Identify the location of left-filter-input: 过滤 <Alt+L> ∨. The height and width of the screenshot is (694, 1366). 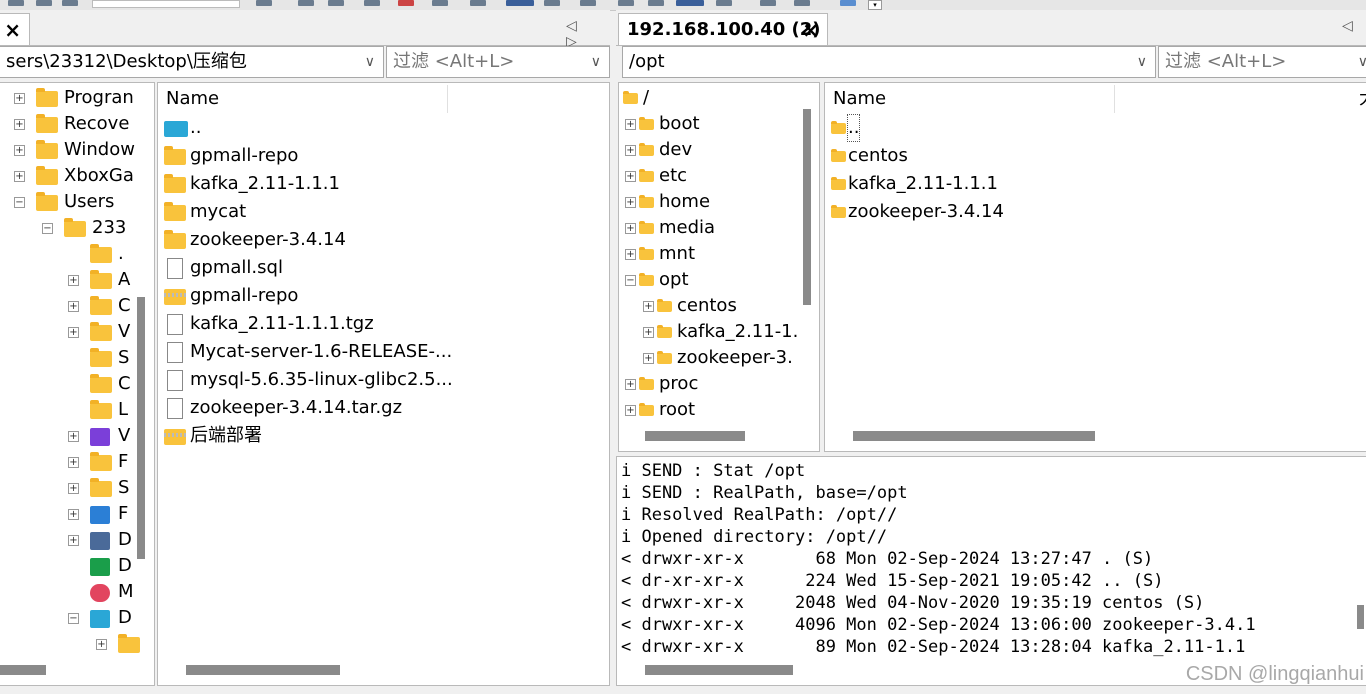
(498, 62).